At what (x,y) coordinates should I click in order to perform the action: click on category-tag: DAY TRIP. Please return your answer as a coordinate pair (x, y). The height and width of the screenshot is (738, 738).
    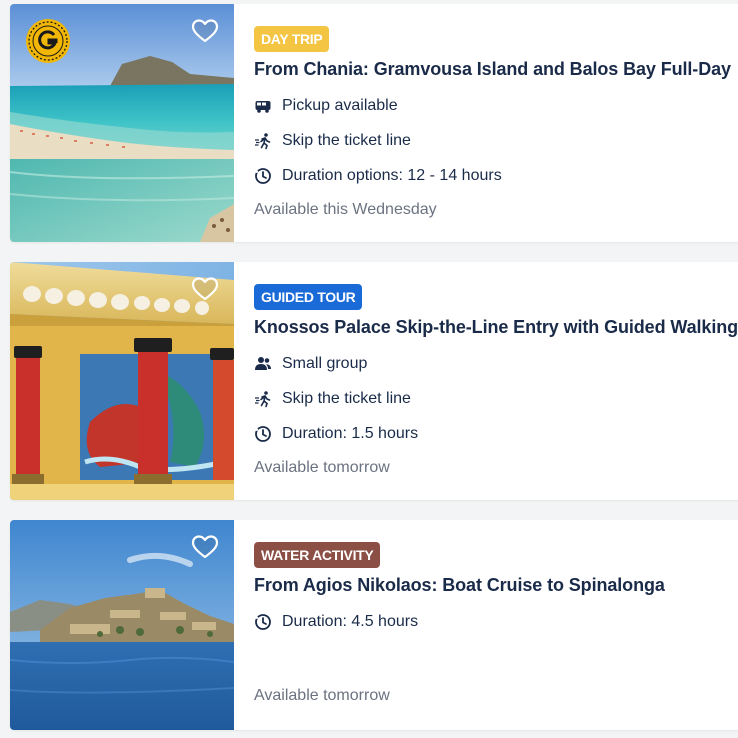
    Looking at the image, I should click on (292, 39).